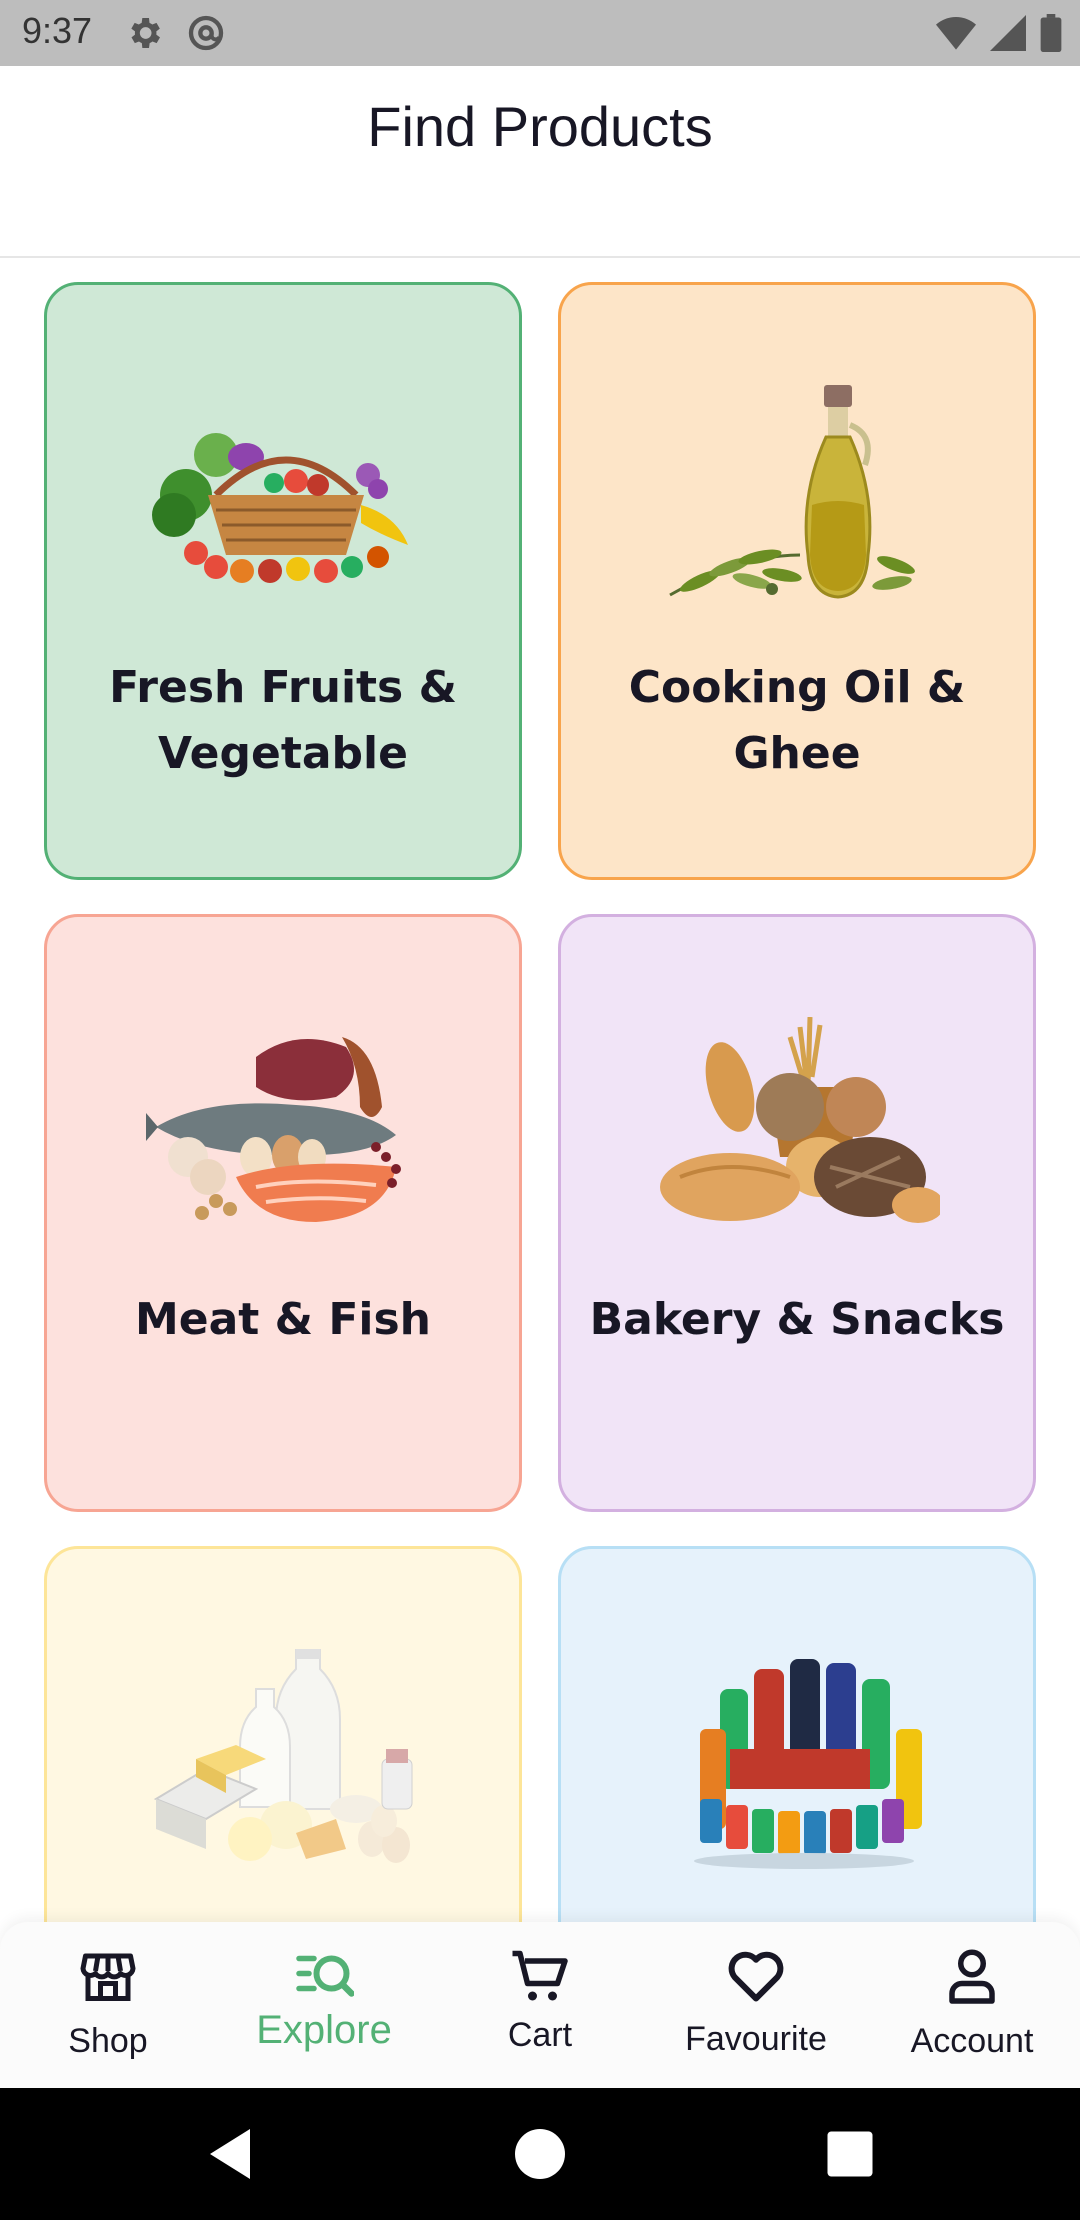 The width and height of the screenshot is (1080, 2220). Describe the element at coordinates (108, 2041) in the screenshot. I see `nav-label-shop: Shop` at that location.